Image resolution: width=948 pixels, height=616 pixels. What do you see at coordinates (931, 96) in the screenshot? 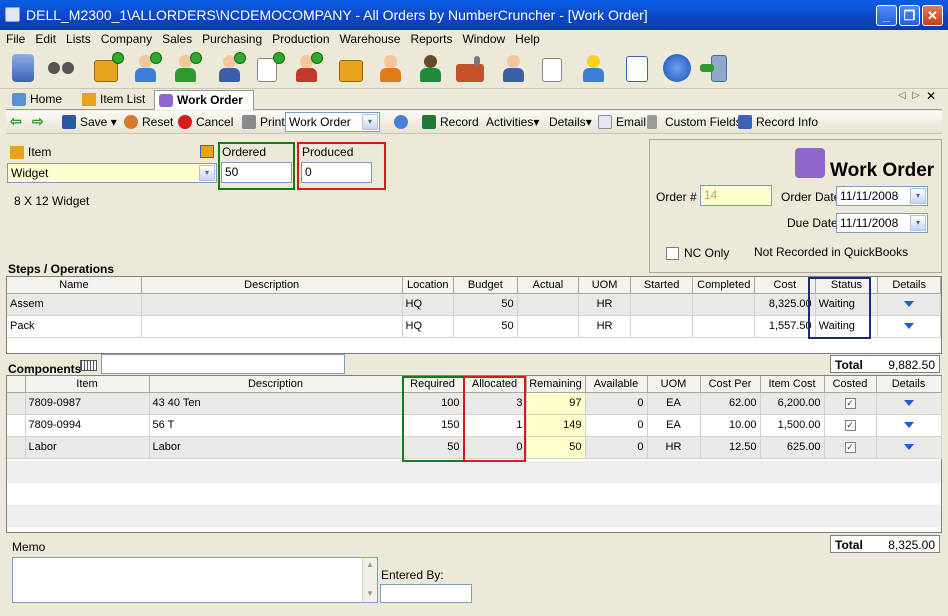
I see `tab-close-button: ✕` at bounding box center [931, 96].